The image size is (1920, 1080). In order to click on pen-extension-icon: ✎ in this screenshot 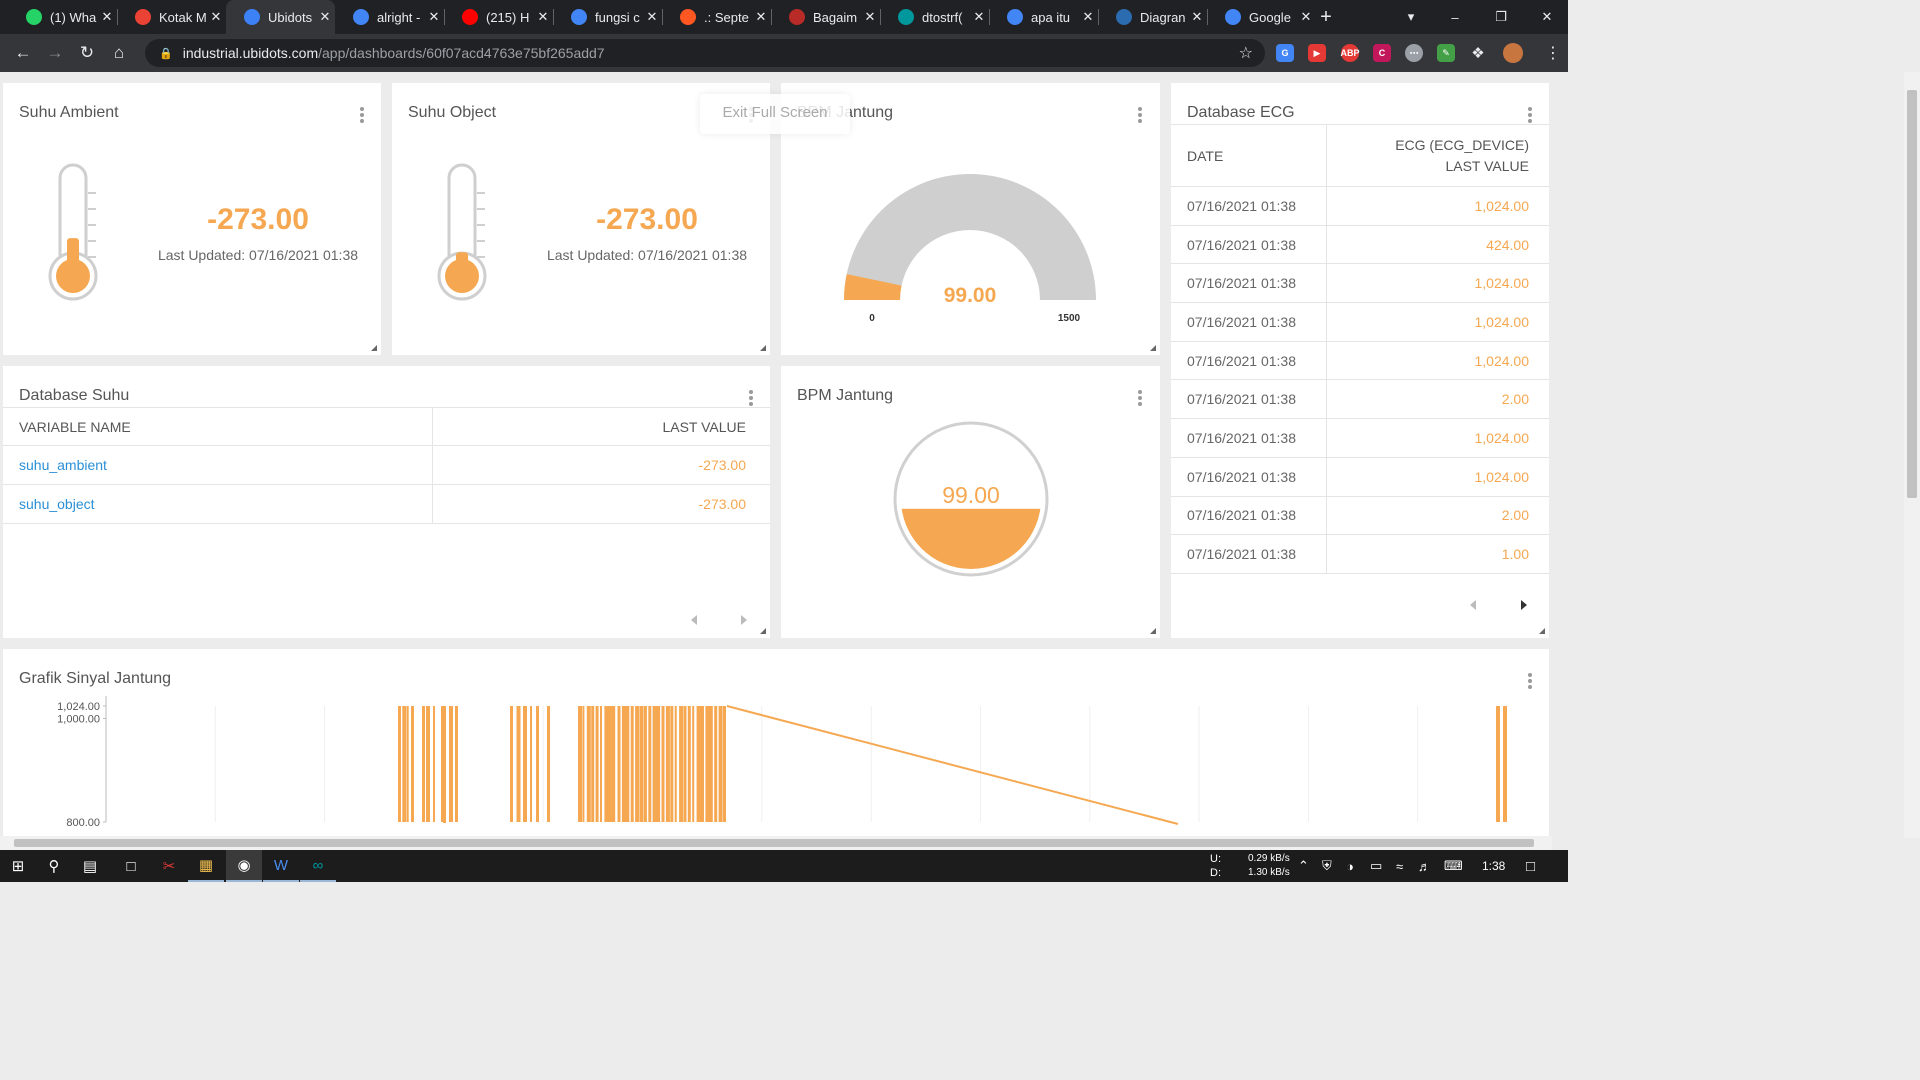, I will do `click(1446, 53)`.